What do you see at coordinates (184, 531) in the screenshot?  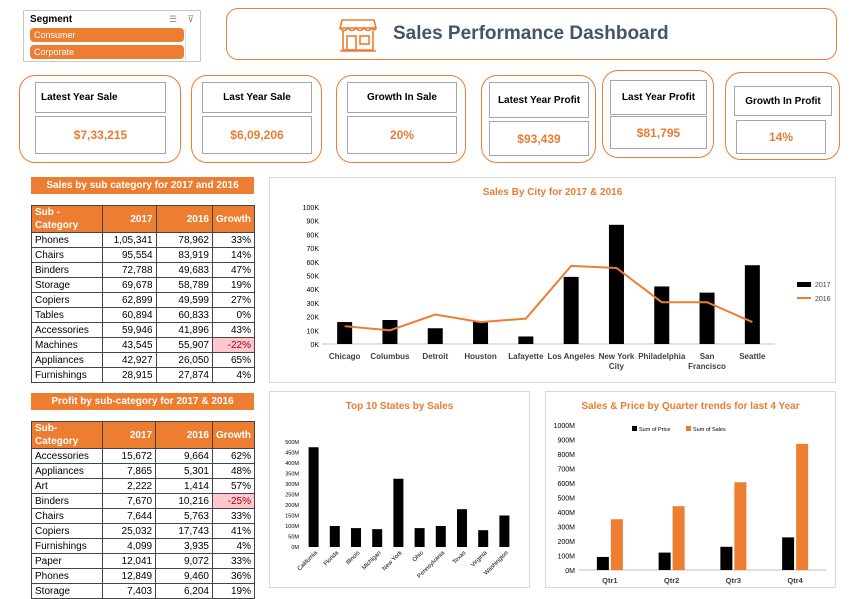 I see `table-cell: 17,743` at bounding box center [184, 531].